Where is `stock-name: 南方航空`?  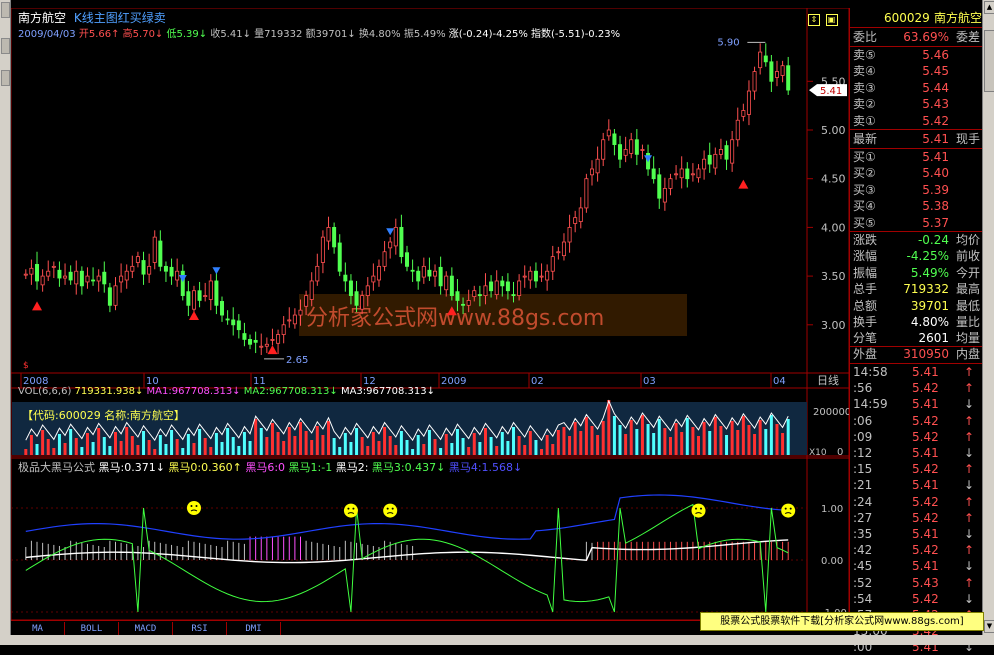 stock-name: 南方航空 is located at coordinates (42, 18).